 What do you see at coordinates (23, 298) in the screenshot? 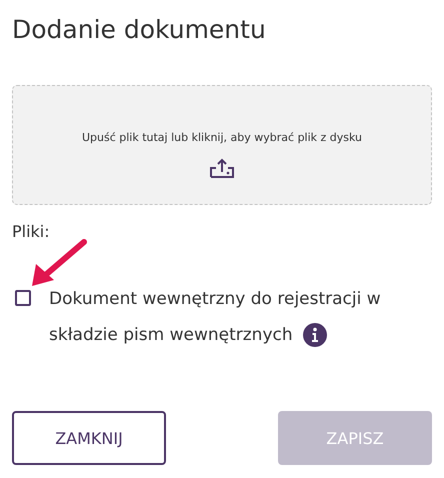
I see `checkbox` at bounding box center [23, 298].